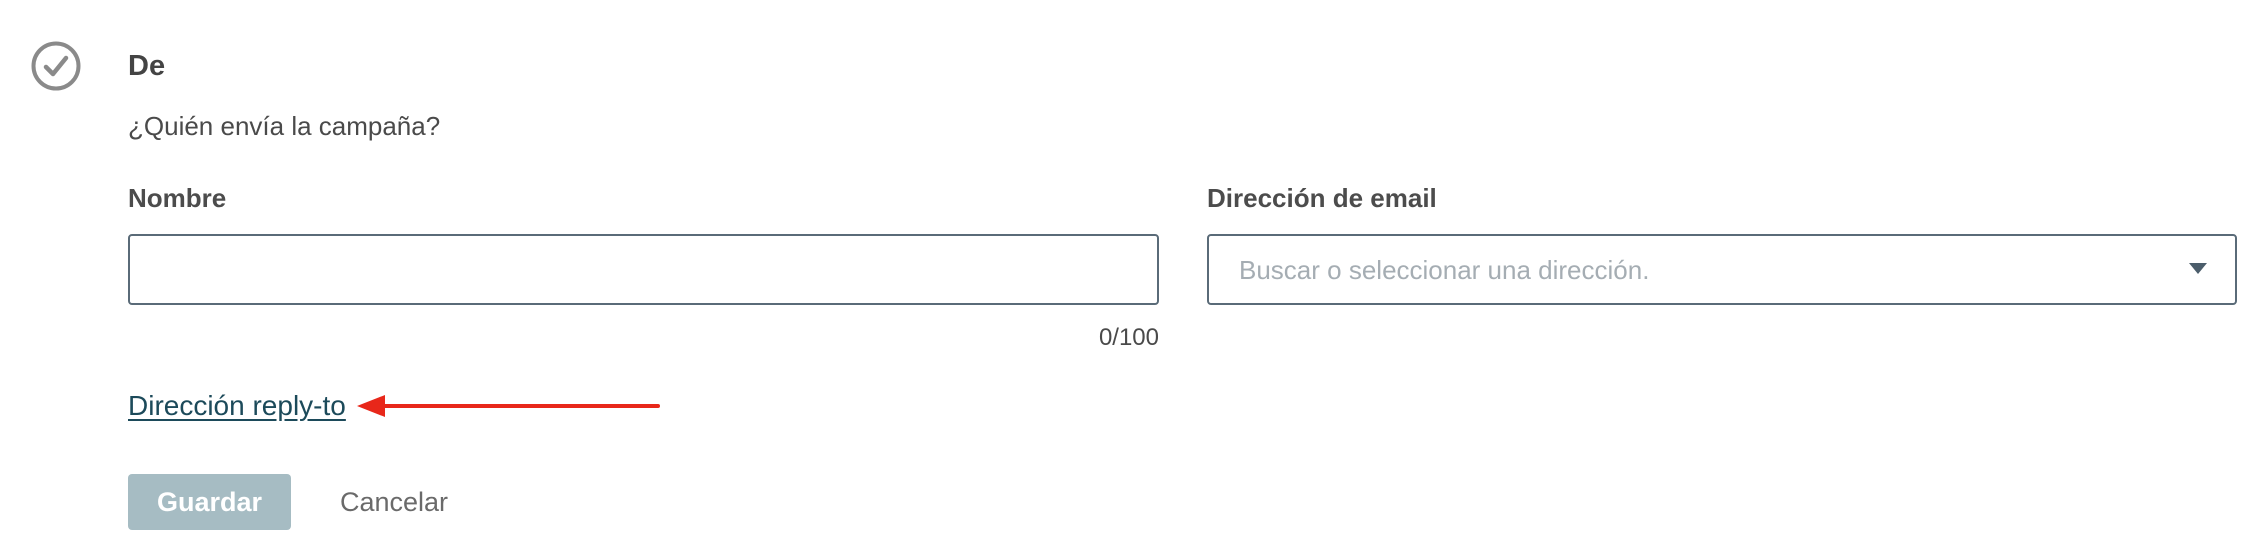 This screenshot has height=560, width=2256. Describe the element at coordinates (1722, 269) in the screenshot. I see `email-address-select: Buscar o seleccionar una dirección.` at that location.